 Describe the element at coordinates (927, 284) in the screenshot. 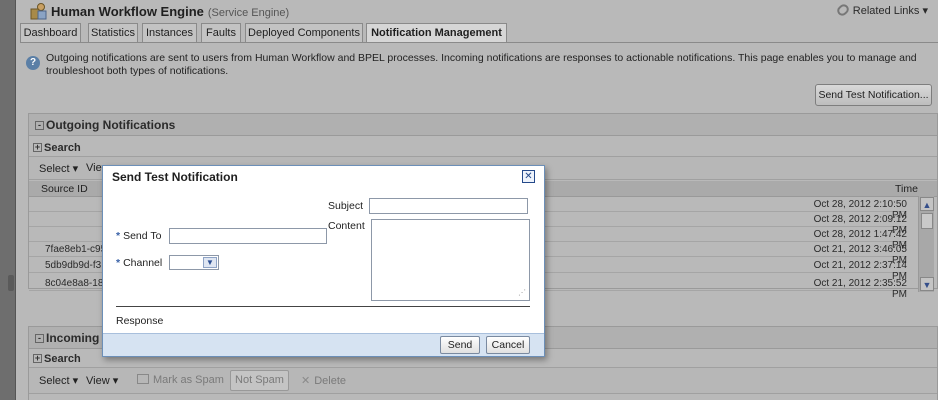

I see `scroll-down-icon: ▼` at that location.